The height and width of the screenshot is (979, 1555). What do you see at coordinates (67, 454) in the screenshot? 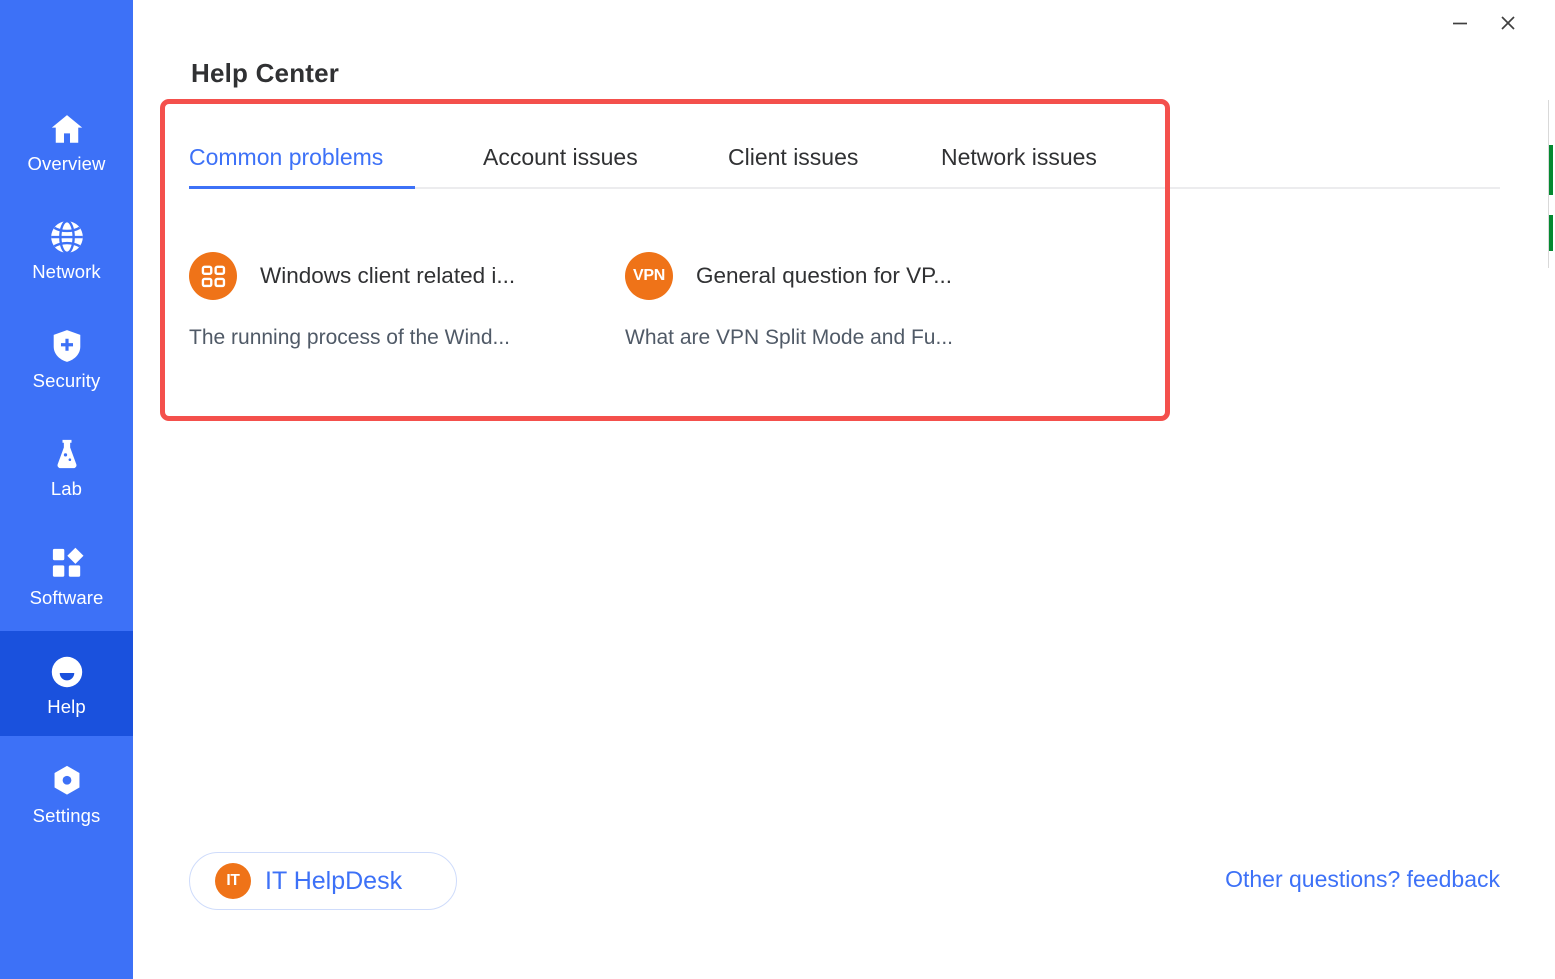
I see `flask-icon` at bounding box center [67, 454].